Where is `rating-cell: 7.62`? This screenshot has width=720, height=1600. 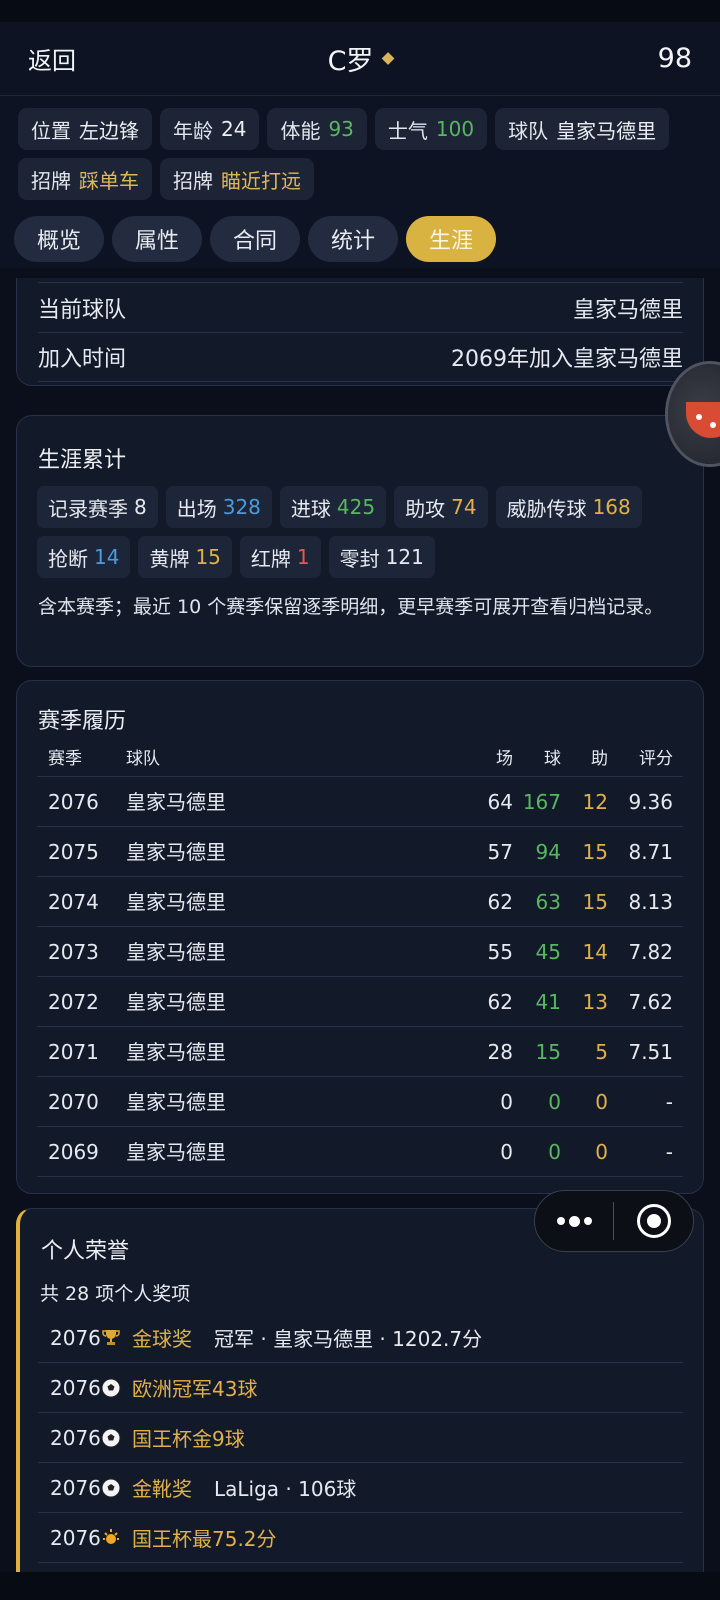 rating-cell: 7.62 is located at coordinates (650, 1002).